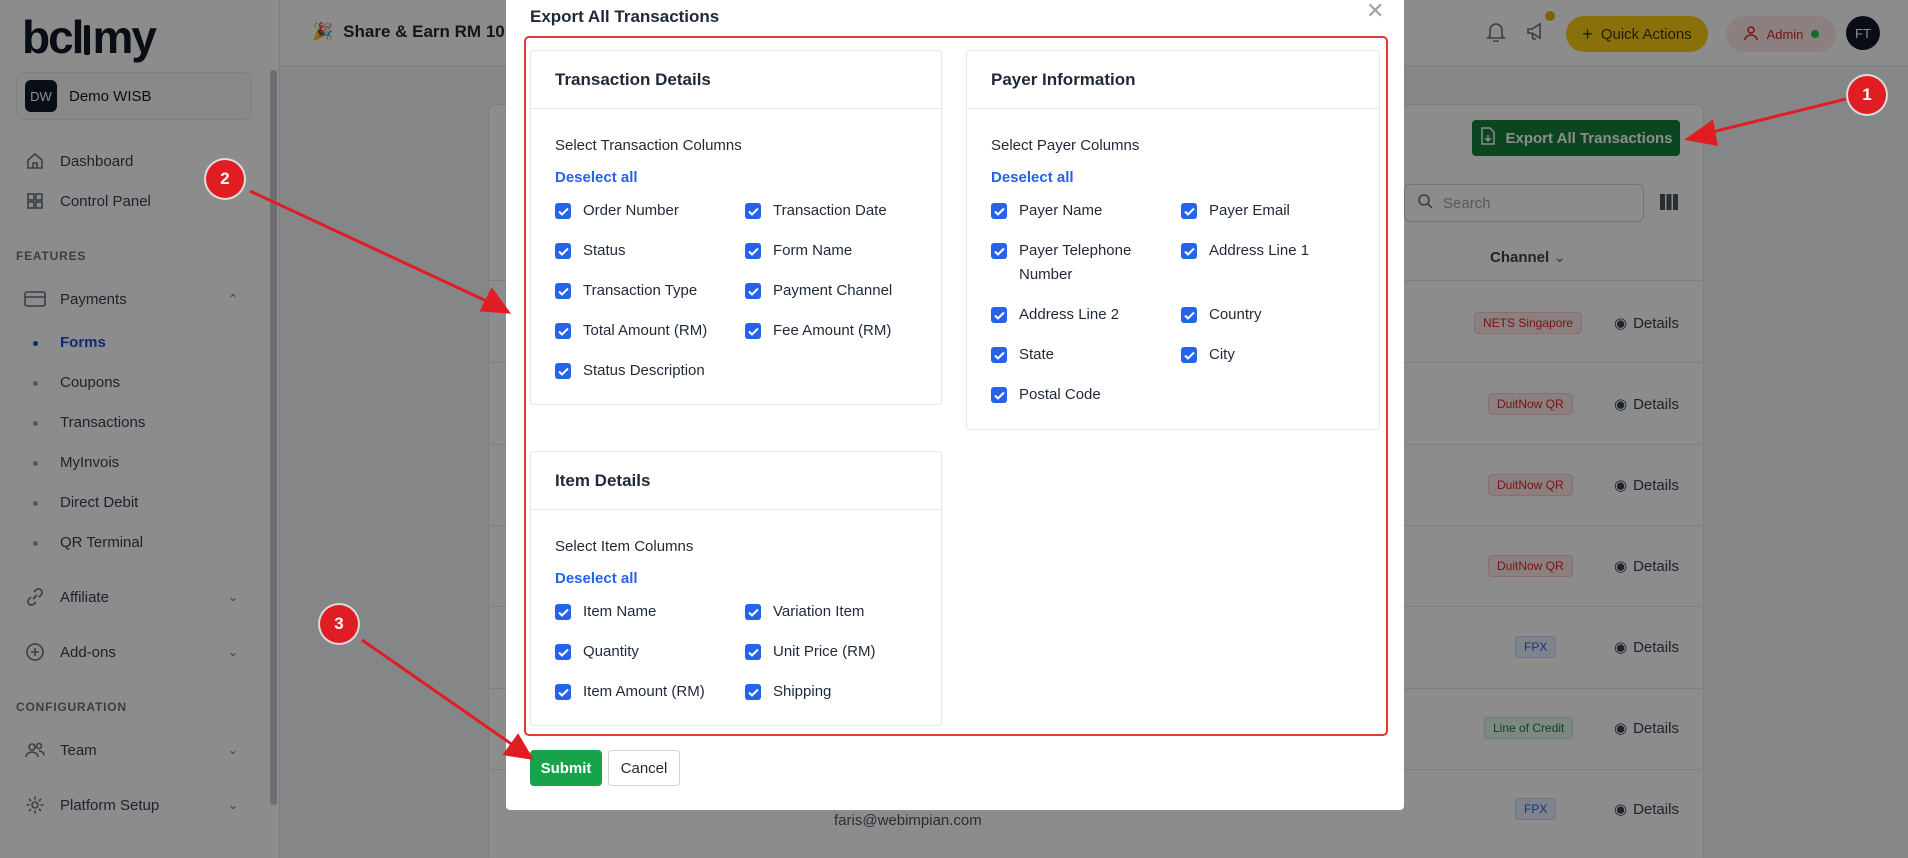 This screenshot has width=1908, height=858. Describe the element at coordinates (566, 768) in the screenshot. I see `submit-button: Submit` at that location.